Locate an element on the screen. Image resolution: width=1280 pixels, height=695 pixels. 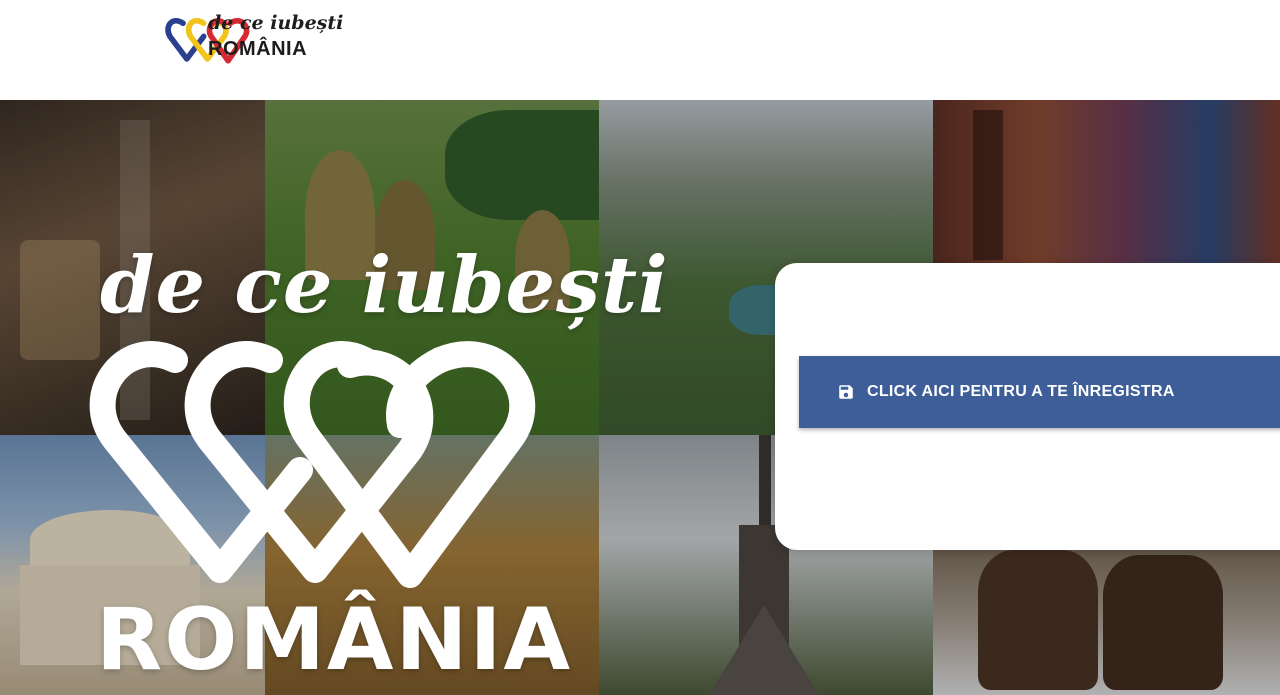
register-button: CLICK AICI PENTRU A TE ÎNREGISTRA is located at coordinates (1039, 392).